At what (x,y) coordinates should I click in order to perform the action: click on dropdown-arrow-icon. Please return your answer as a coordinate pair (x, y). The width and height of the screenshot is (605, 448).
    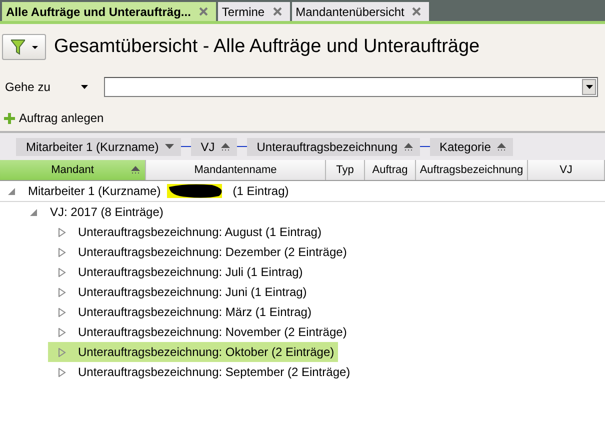
    Looking at the image, I should click on (589, 87).